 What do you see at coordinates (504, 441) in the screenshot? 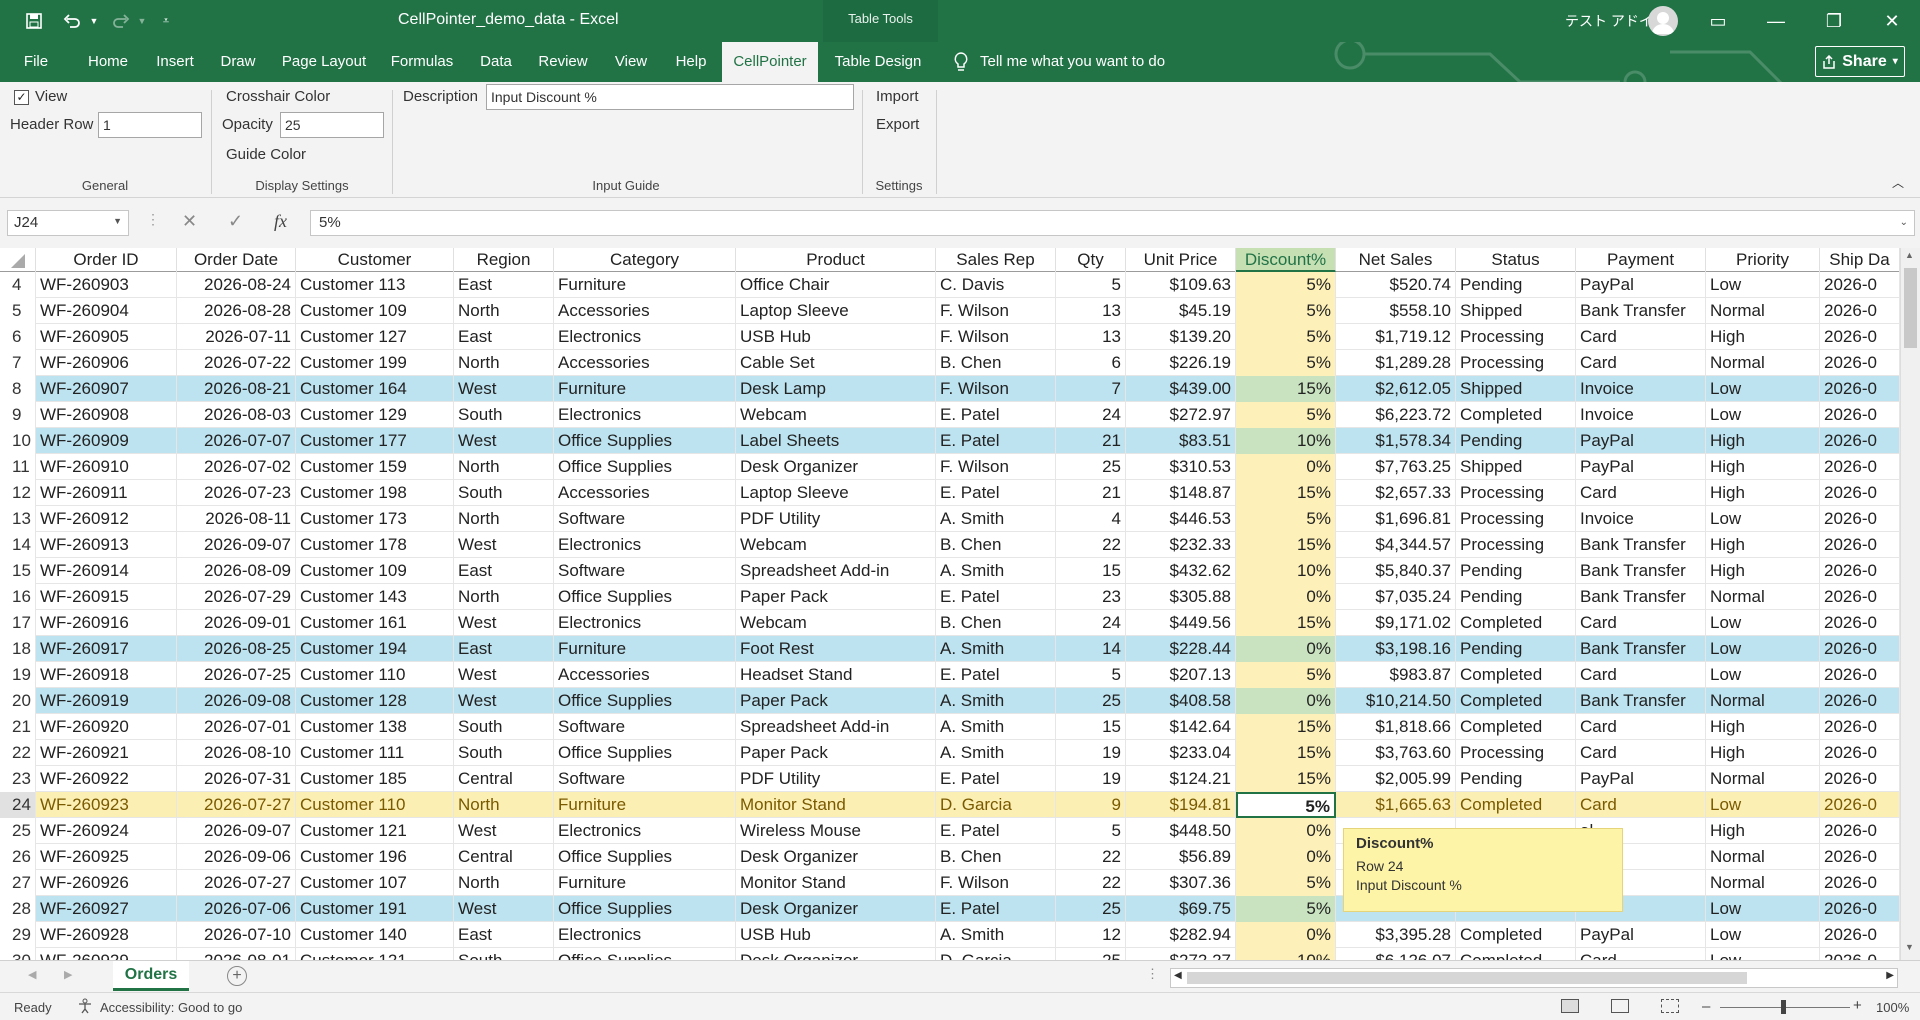
I see `table-cell: West` at bounding box center [504, 441].